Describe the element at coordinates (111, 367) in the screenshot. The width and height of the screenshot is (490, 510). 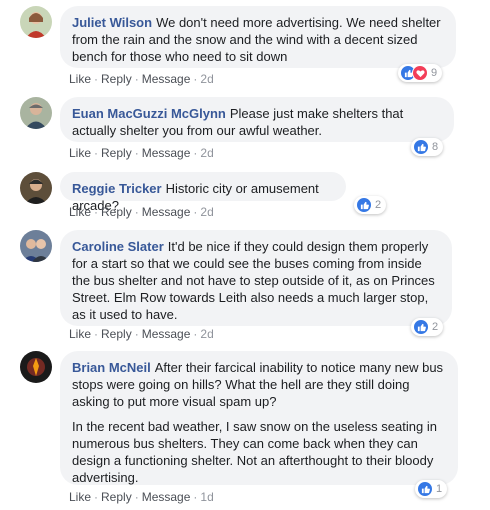
I see `comment-author: Brian McNeil` at that location.